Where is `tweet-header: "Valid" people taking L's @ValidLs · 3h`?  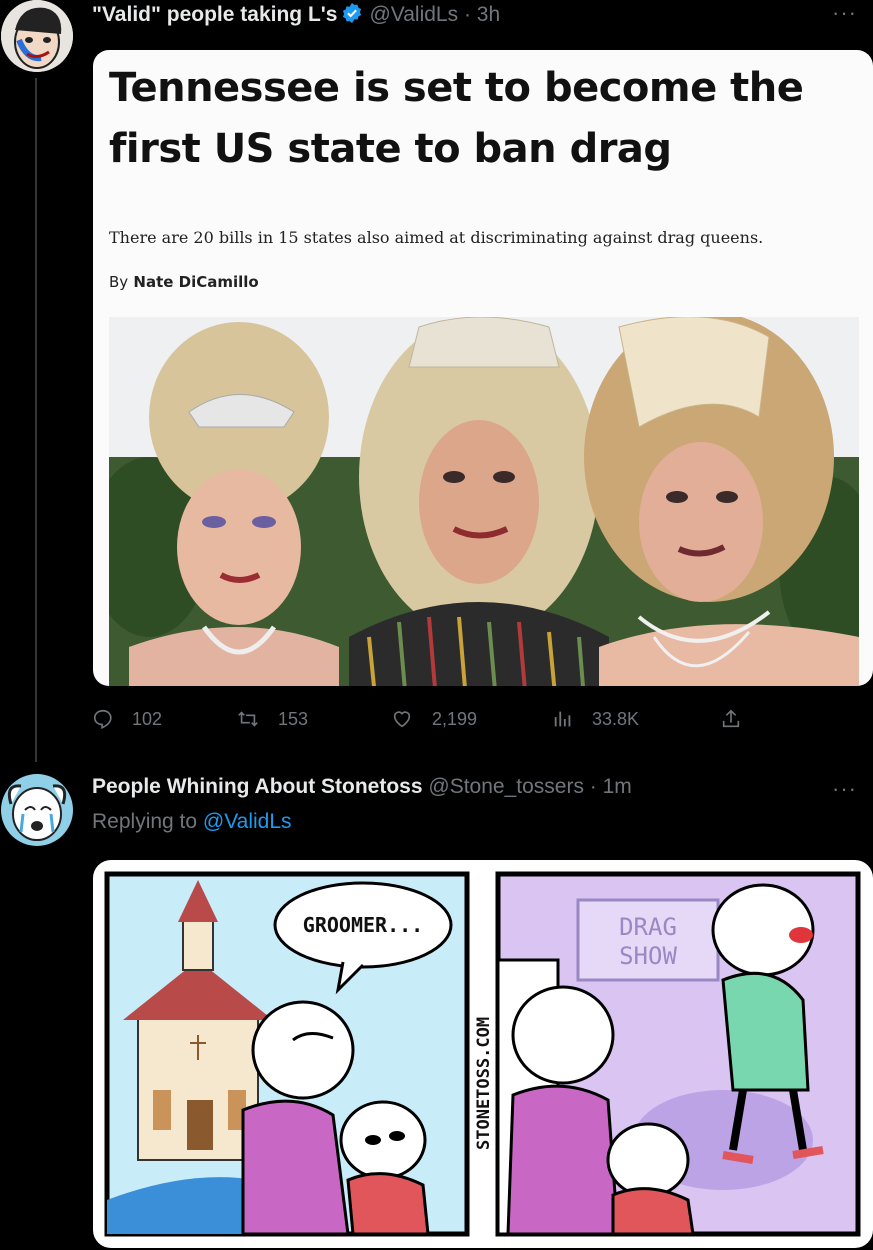
tweet-header: "Valid" people taking L's @ValidLs · 3h is located at coordinates (296, 16).